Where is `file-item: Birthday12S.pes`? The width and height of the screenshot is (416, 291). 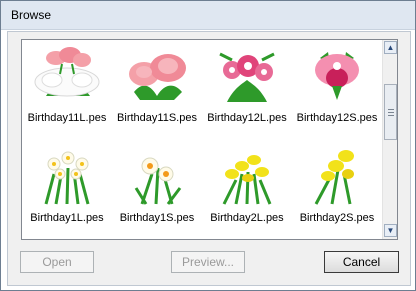
file-item: Birthday12S.pes is located at coordinates (337, 90).